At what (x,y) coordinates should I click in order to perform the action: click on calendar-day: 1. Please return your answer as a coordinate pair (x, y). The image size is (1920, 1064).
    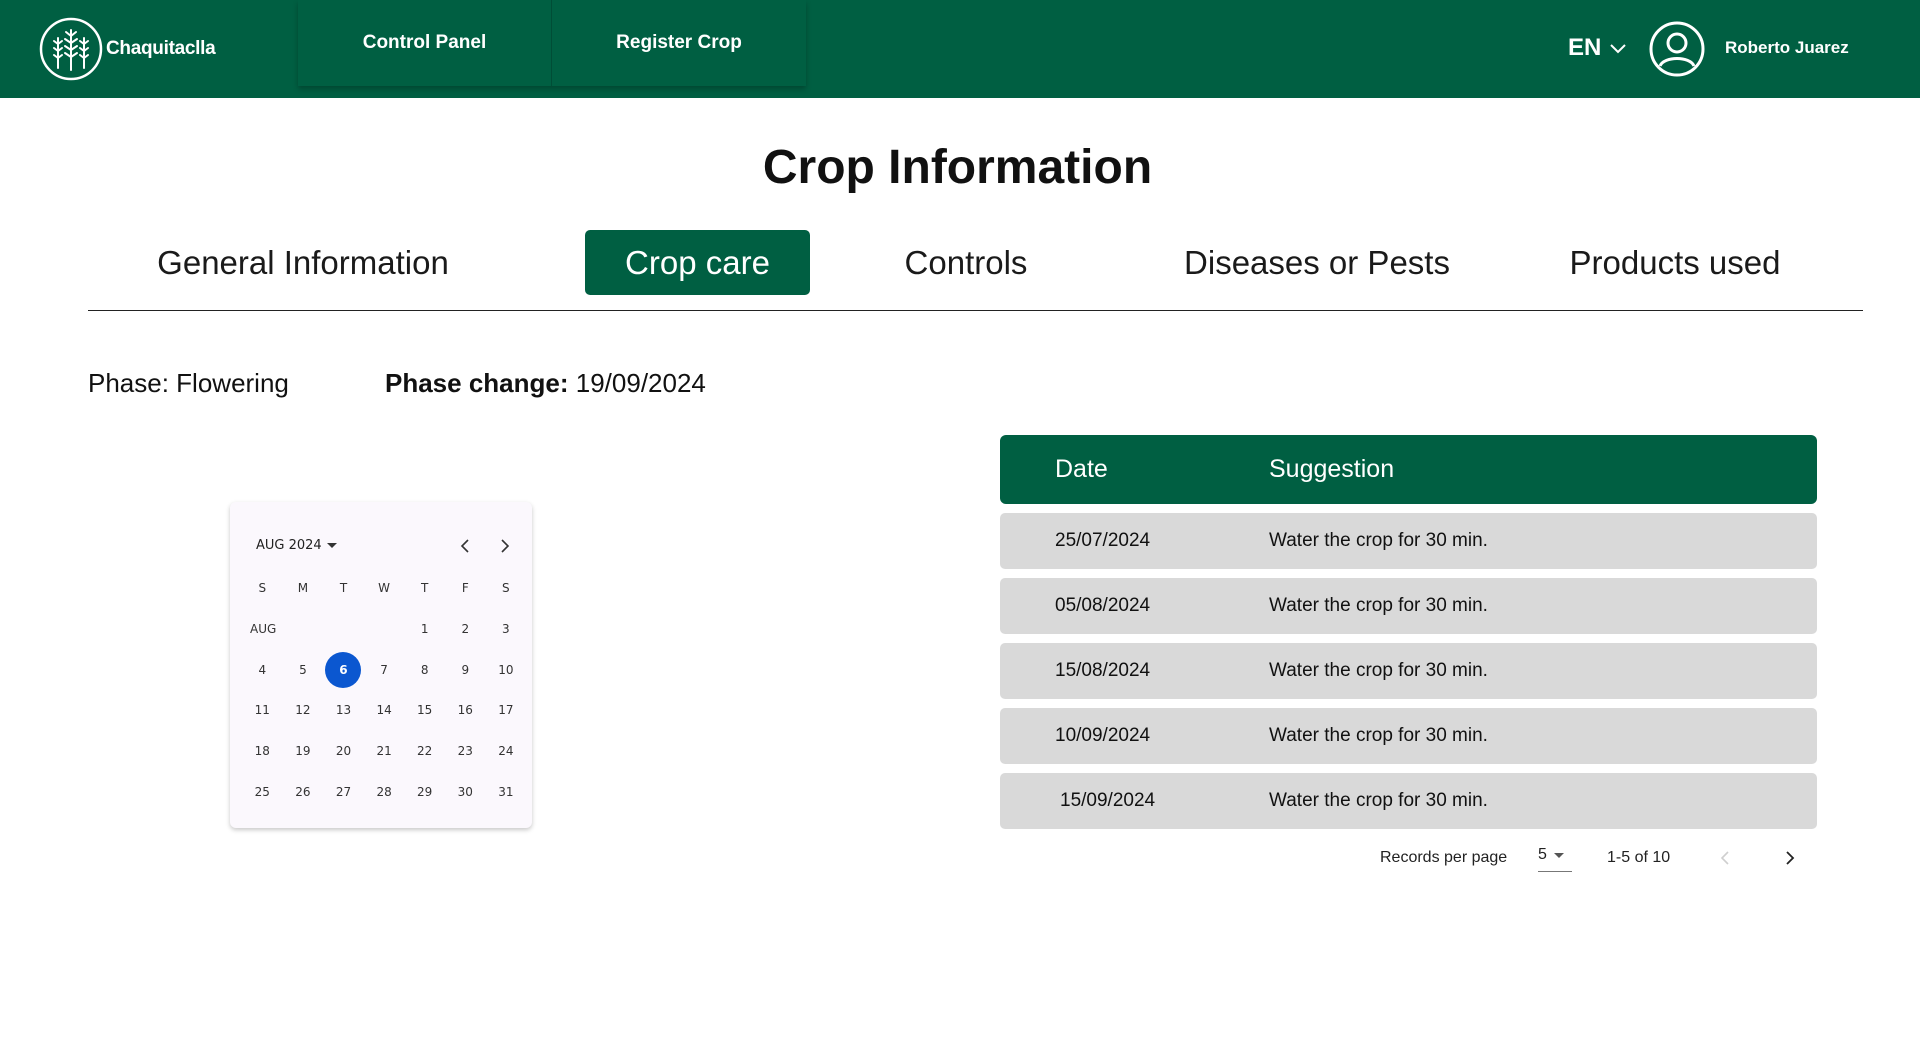
    Looking at the image, I should click on (424, 629).